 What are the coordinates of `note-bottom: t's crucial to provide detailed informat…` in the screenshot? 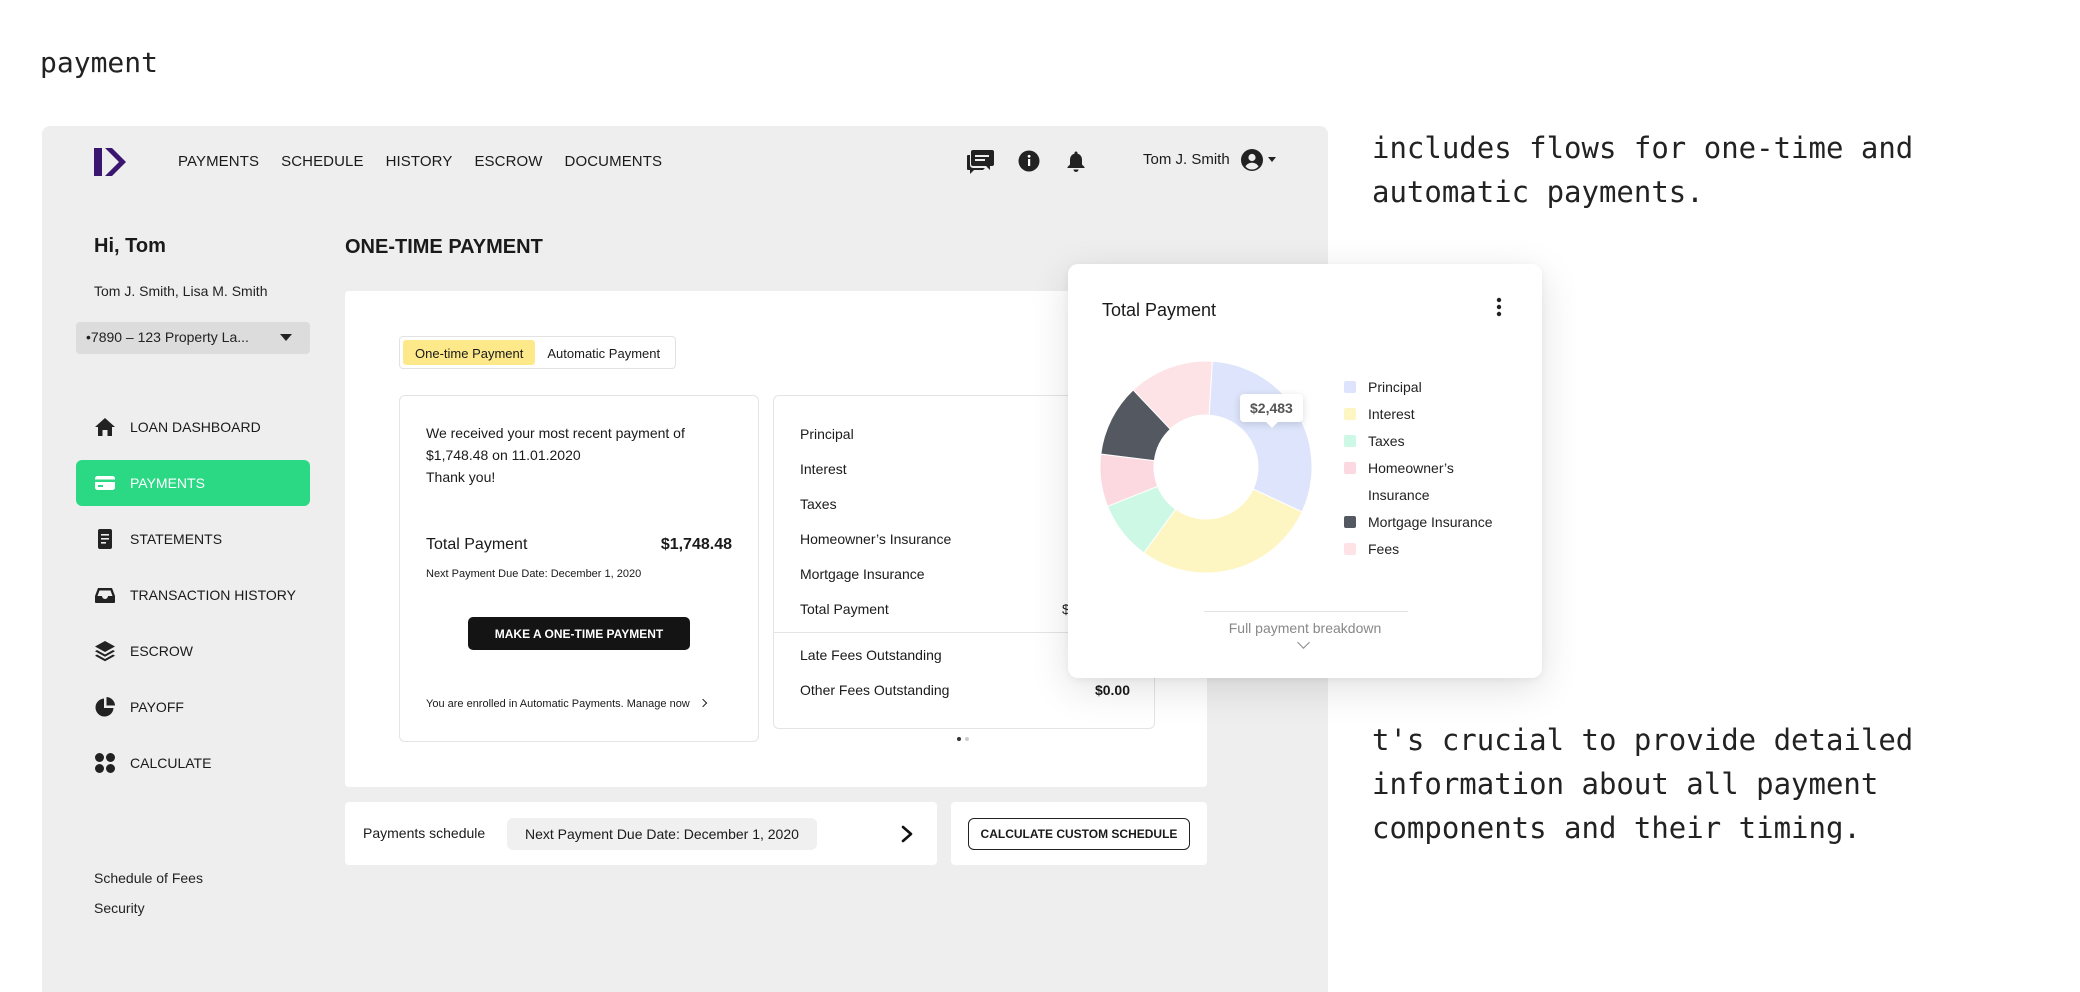 It's located at (1643, 784).